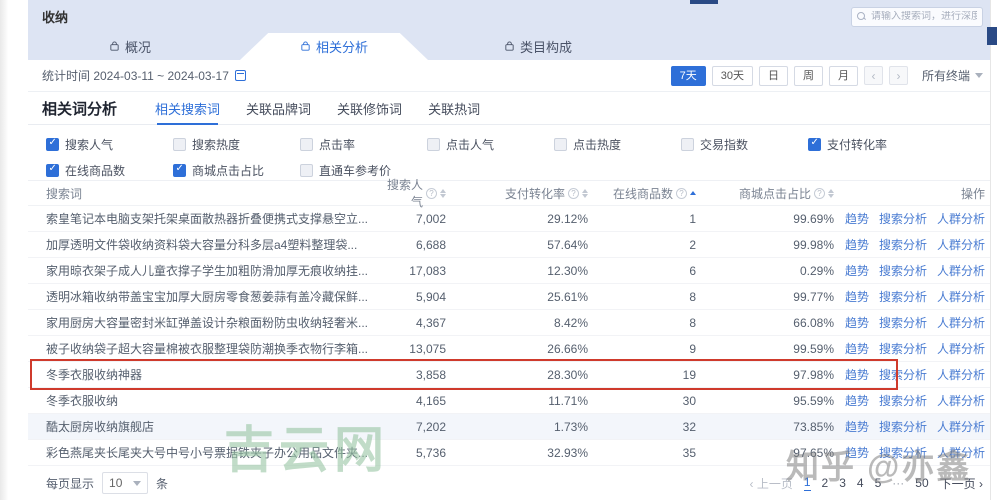  What do you see at coordinates (961, 483) in the screenshot?
I see `next-page-button: 下一页 ›` at bounding box center [961, 483].